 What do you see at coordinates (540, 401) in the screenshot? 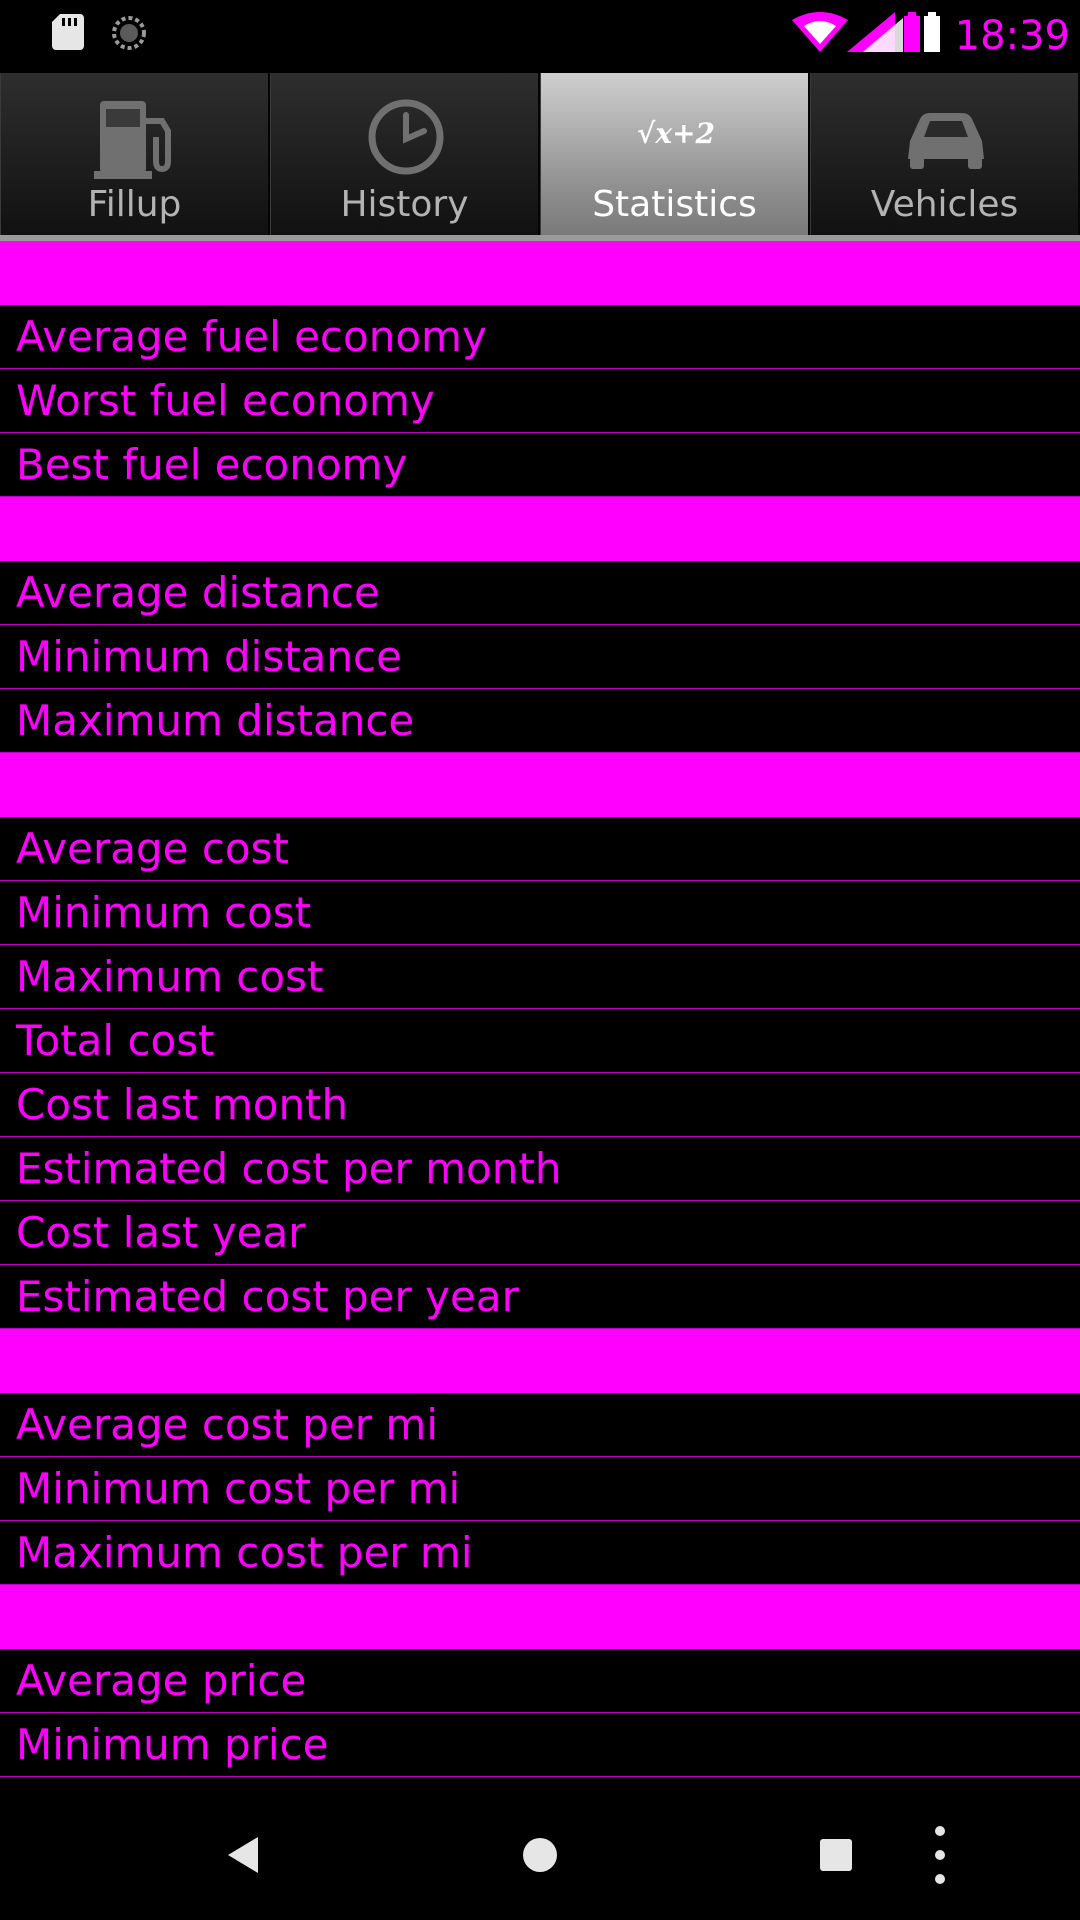
I see `list-item: Worst fuel economy` at bounding box center [540, 401].